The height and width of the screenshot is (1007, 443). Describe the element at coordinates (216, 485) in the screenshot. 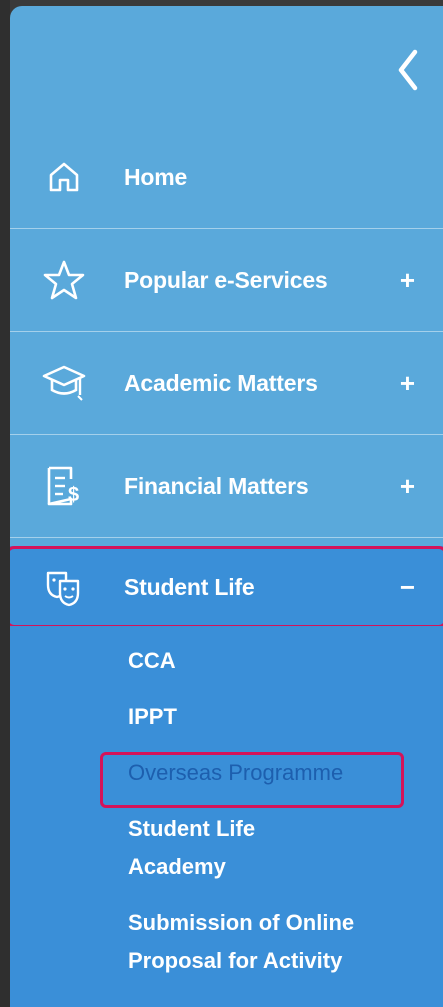

I see `sidebar-item-label: Financial Matters` at that location.